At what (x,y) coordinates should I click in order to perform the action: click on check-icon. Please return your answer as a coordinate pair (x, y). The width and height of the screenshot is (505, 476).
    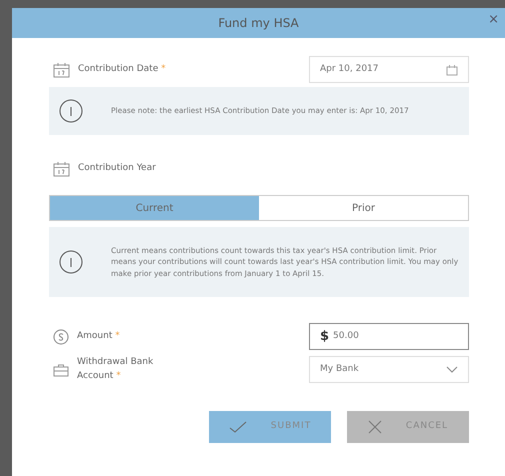
    Looking at the image, I should click on (237, 427).